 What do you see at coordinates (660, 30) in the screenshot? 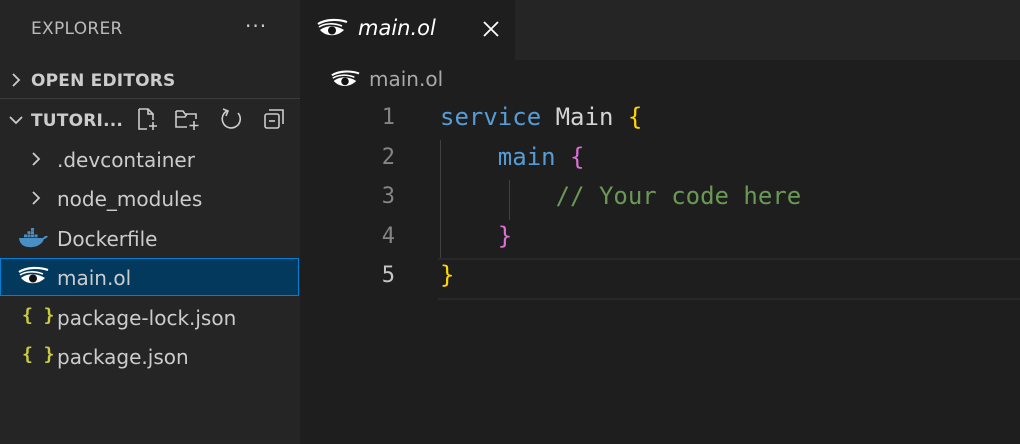
I see `editor-tab-bar: main.ol` at bounding box center [660, 30].